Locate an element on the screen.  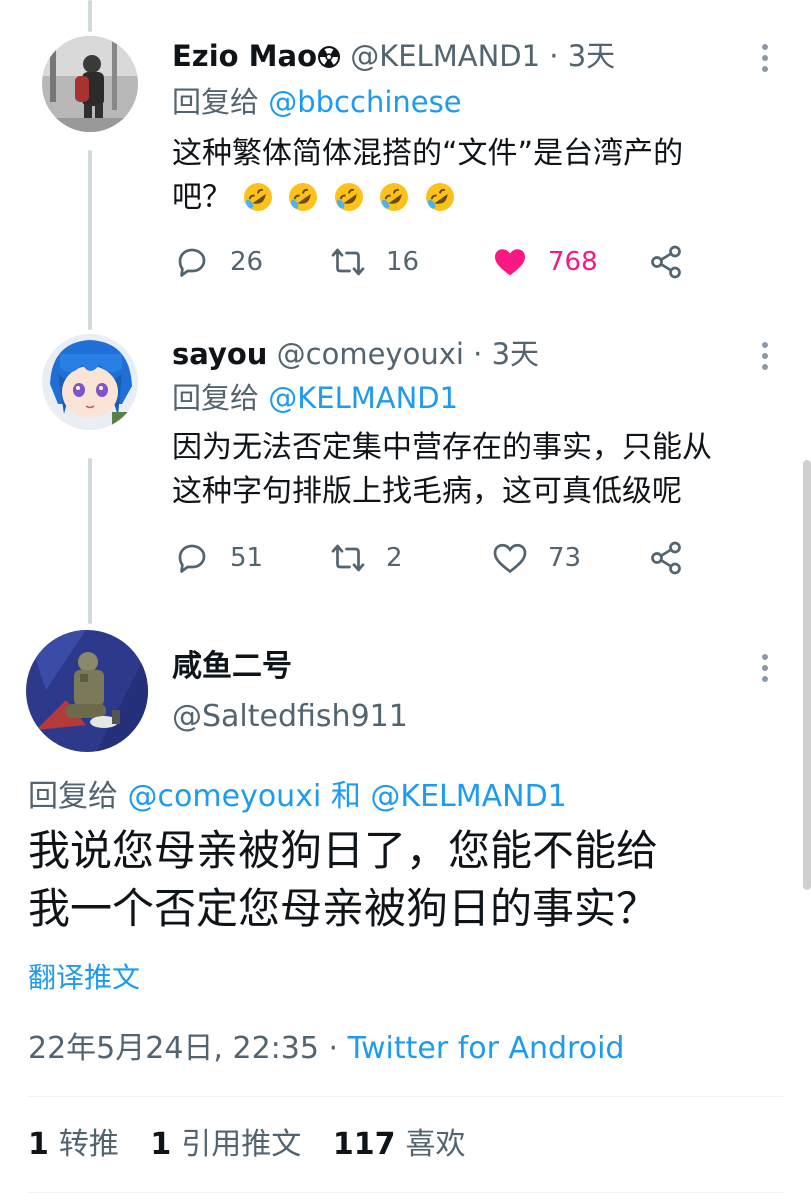
quotes-stat: 1 引用推文 is located at coordinates (225, 1144).